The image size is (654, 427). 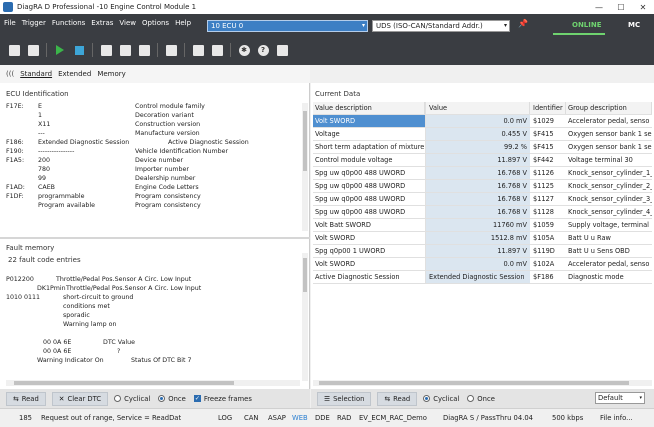 What do you see at coordinates (119, 124) in the screenshot?
I see `list-item: X11 Construction version` at bounding box center [119, 124].